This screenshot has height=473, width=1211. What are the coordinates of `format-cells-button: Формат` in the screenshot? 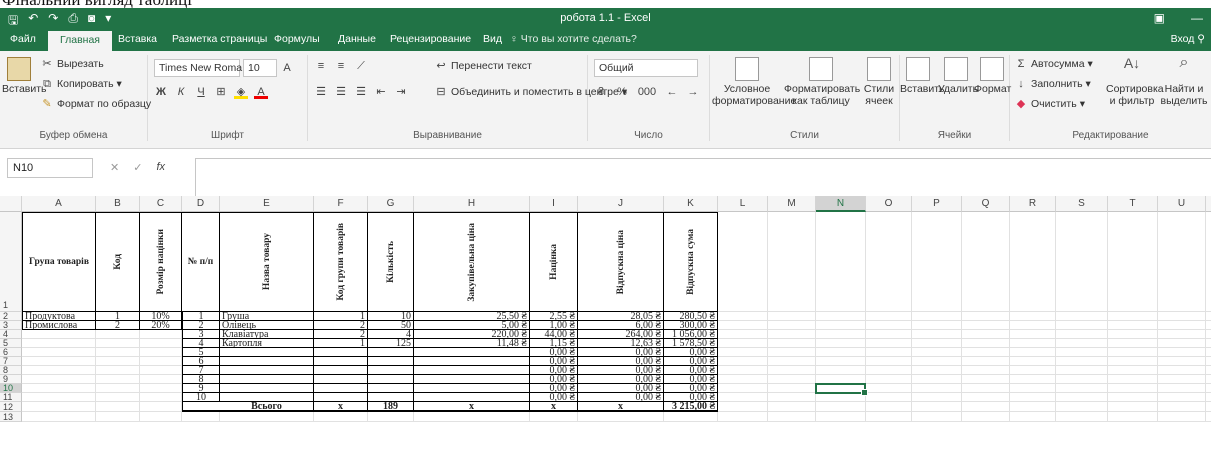 It's located at (992, 76).